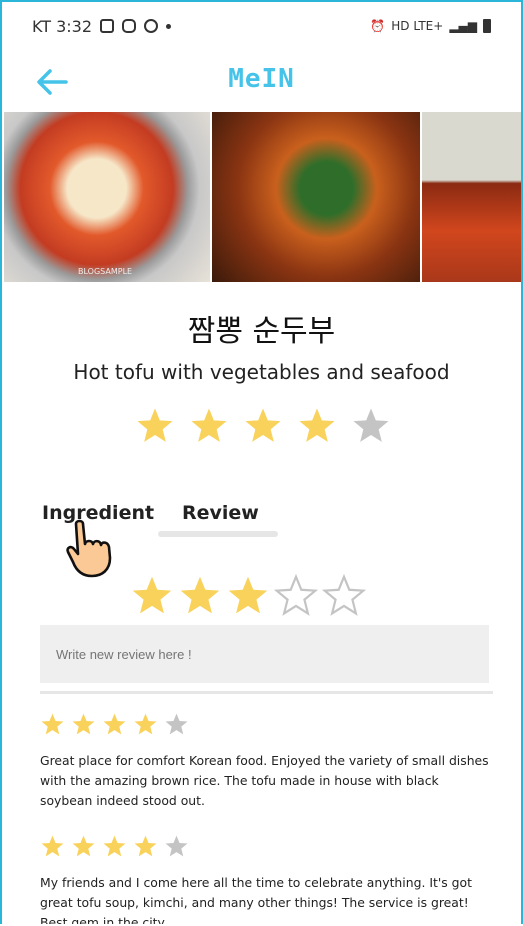 This screenshot has height=926, width=523. I want to click on photo-watermark: BLOGSAMPLE, so click(105, 271).